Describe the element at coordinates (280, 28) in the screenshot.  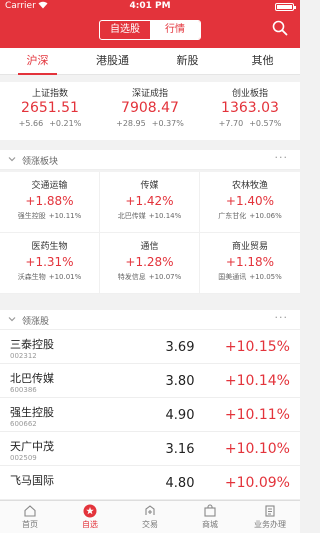
I see `search-icon` at that location.